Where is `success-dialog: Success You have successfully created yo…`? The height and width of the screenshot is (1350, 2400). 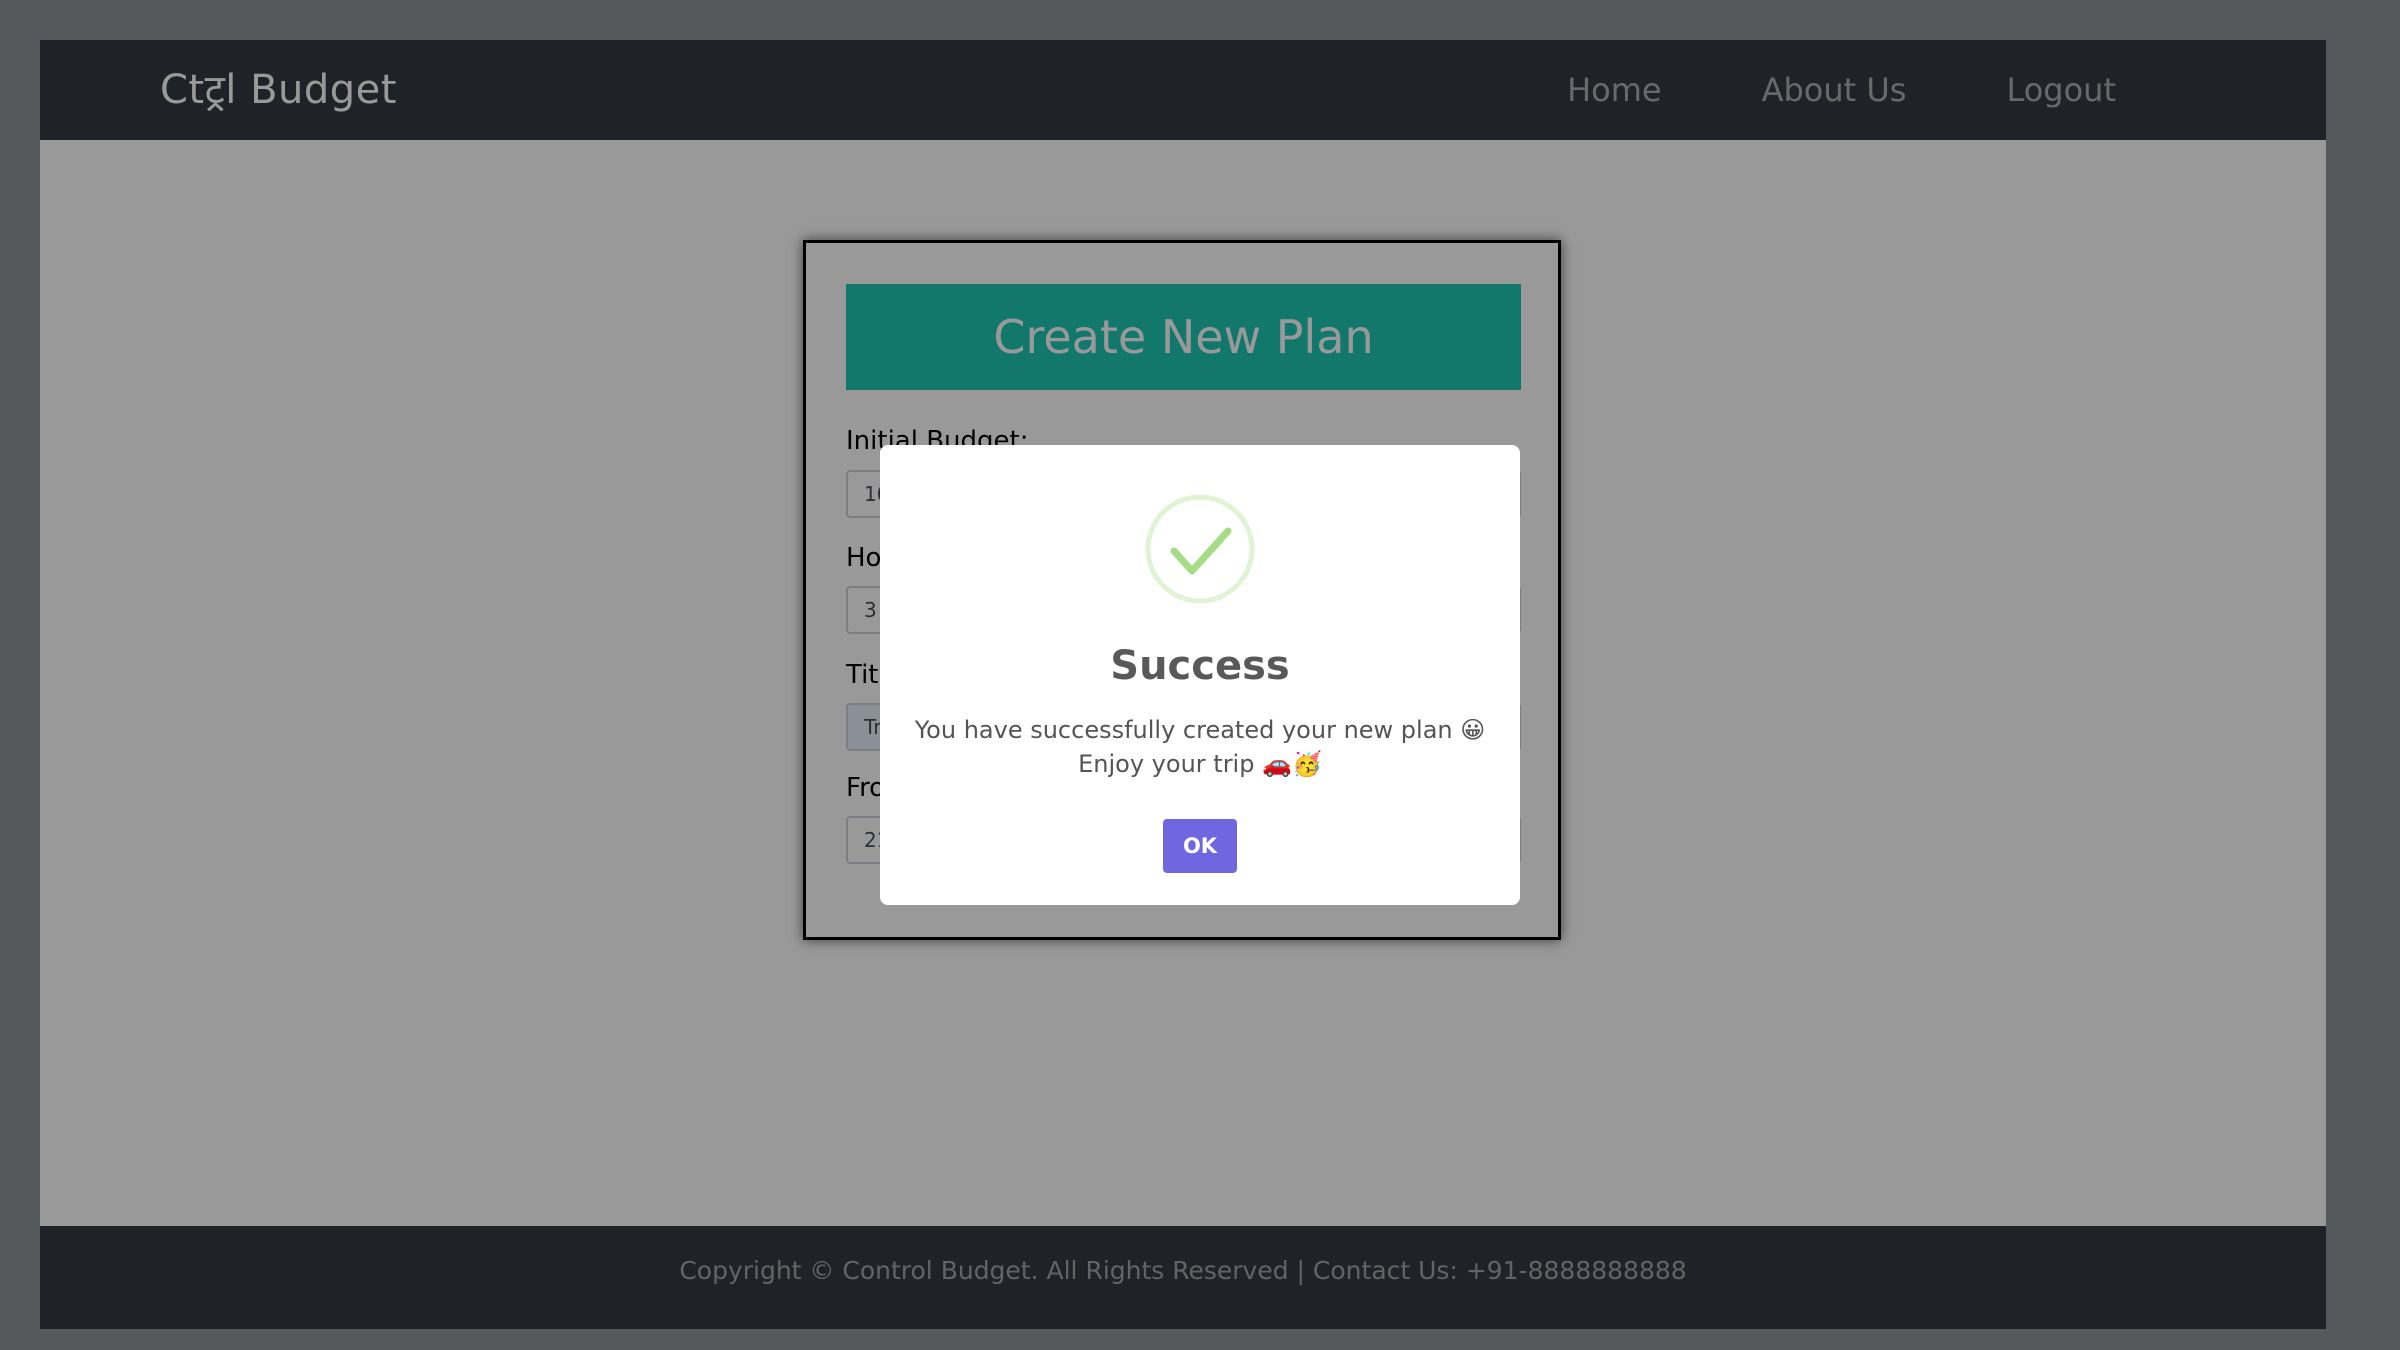
success-dialog: Success You have successfully created yo… is located at coordinates (1200, 675).